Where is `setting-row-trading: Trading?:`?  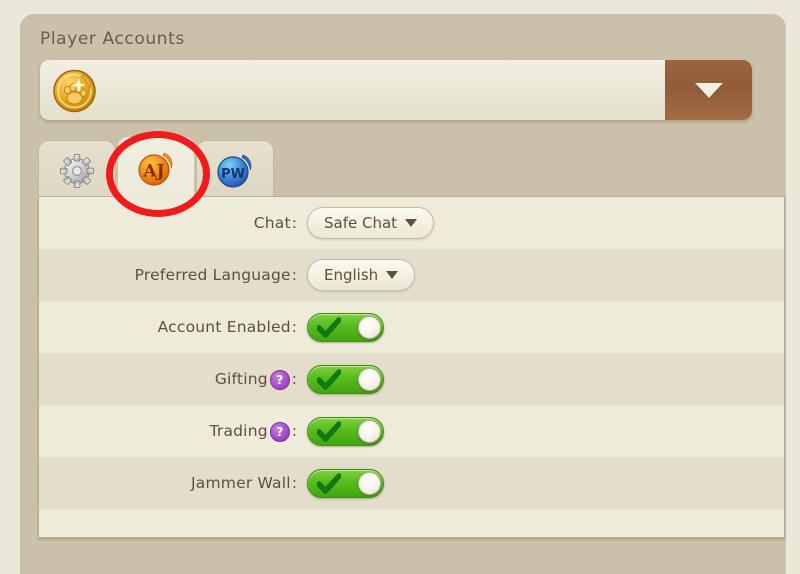 setting-row-trading: Trading?: is located at coordinates (411, 431).